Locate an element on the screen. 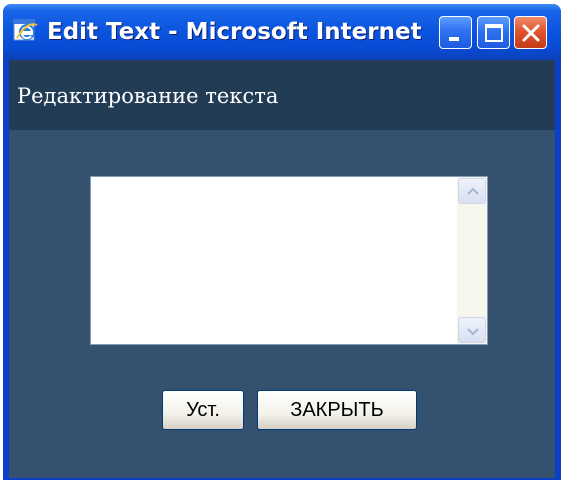 The height and width of the screenshot is (483, 565). chevron-up-icon is located at coordinates (473, 191).